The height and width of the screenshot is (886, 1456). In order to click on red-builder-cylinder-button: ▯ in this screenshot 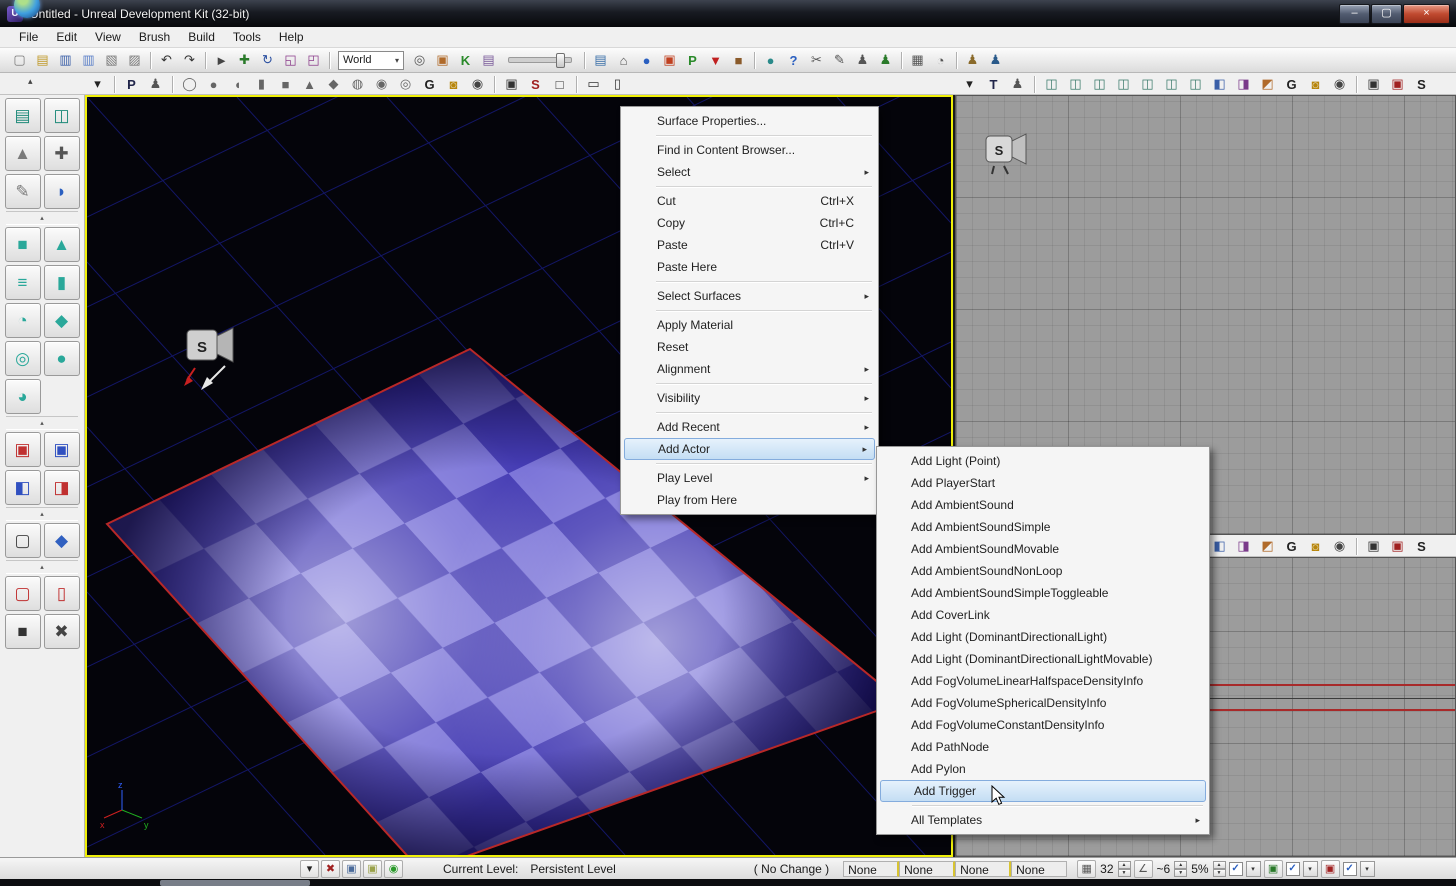, I will do `click(61, 593)`.